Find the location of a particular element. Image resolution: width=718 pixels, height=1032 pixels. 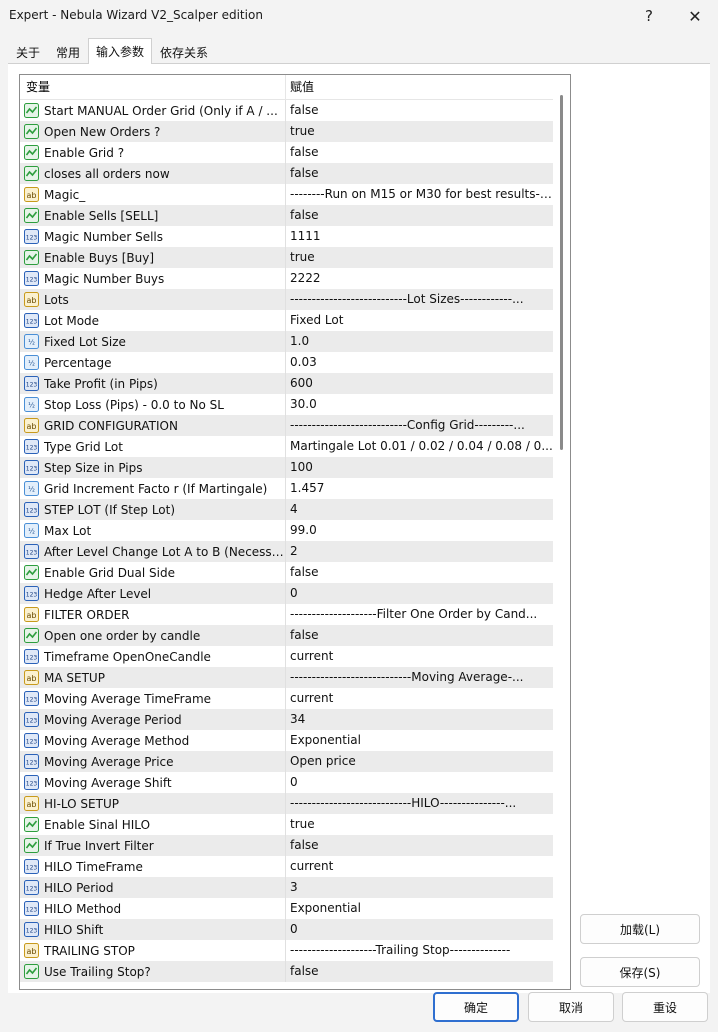

variable-cell: 123 Moving Average Price is located at coordinates (153, 761).